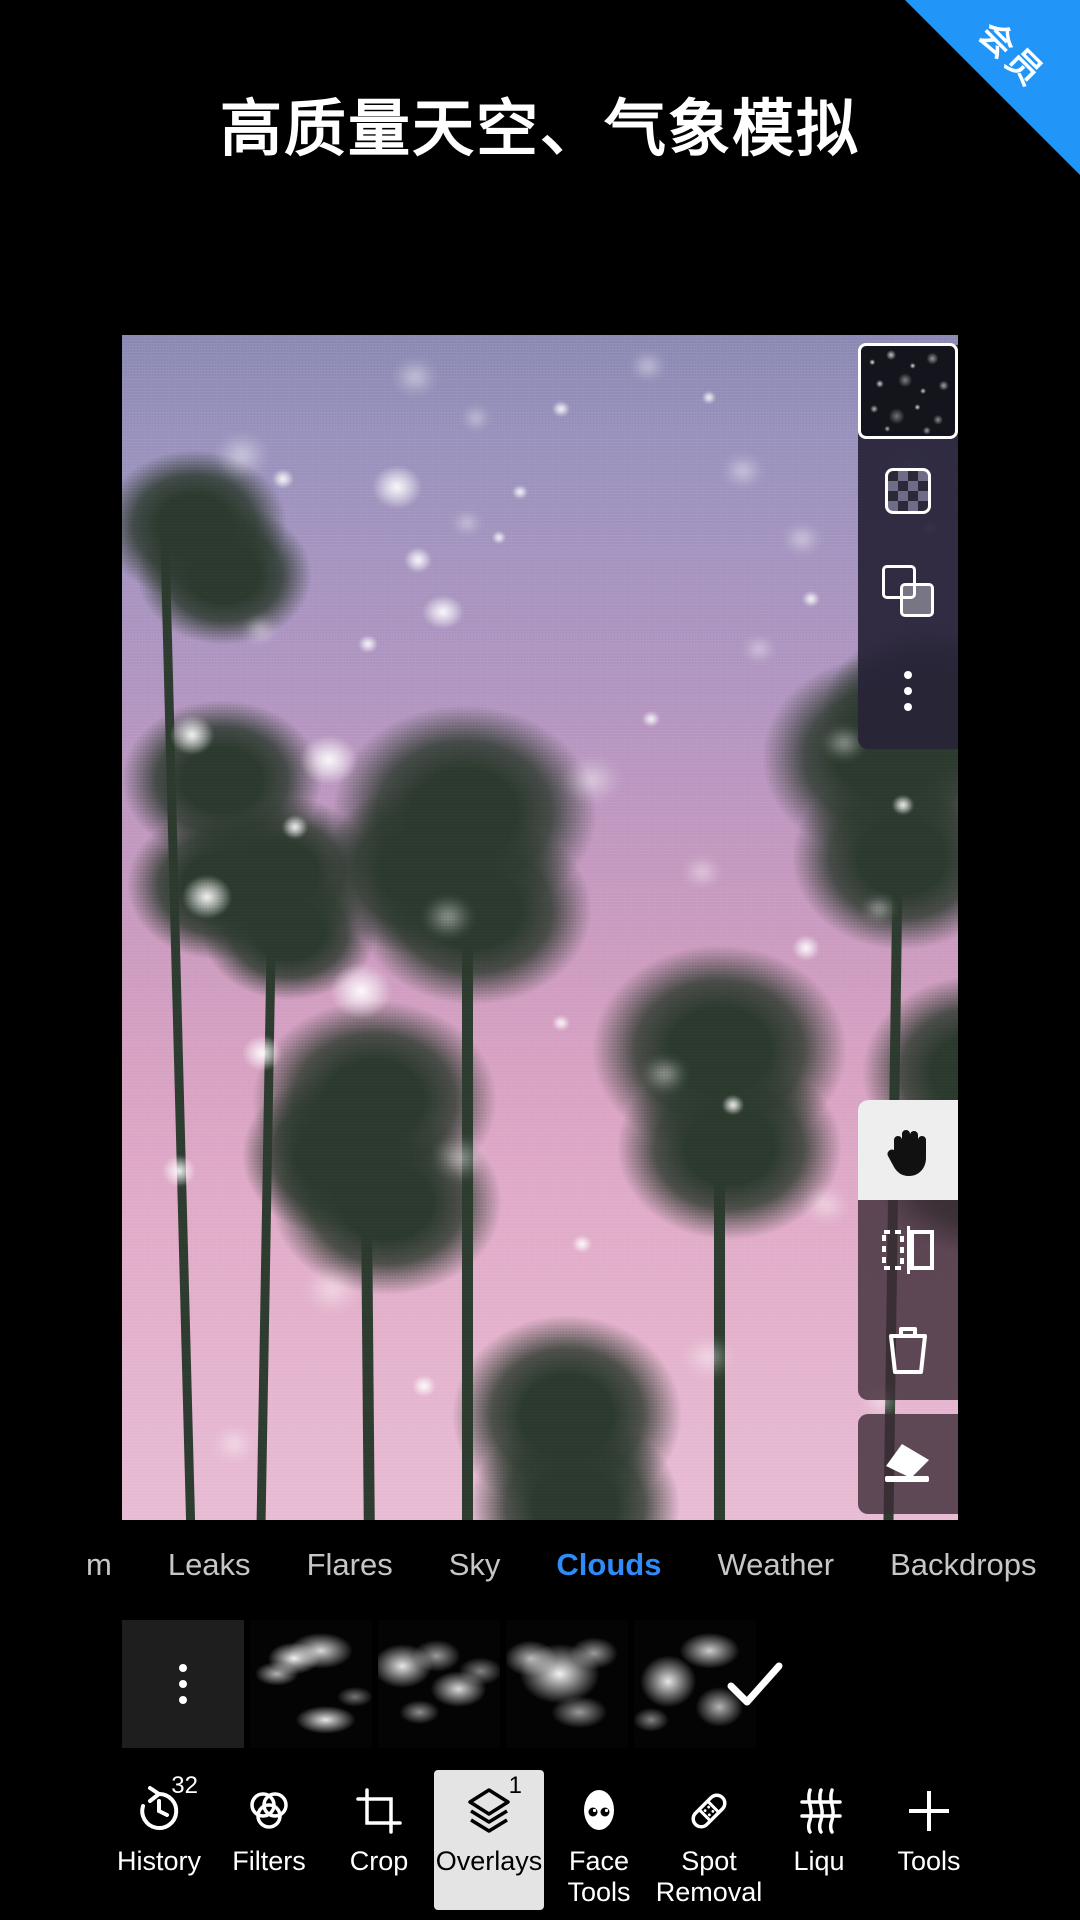  I want to click on flip-tool-button, so click(908, 1250).